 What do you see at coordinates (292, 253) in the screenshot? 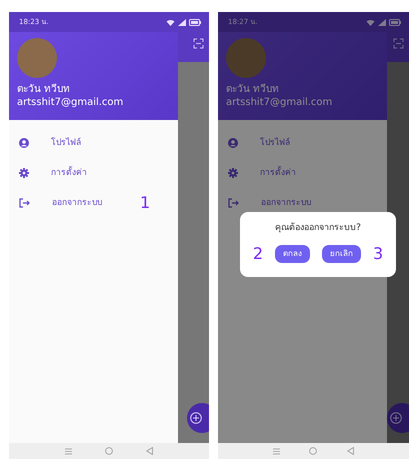
I see `dialog-button: ตกลง` at bounding box center [292, 253].